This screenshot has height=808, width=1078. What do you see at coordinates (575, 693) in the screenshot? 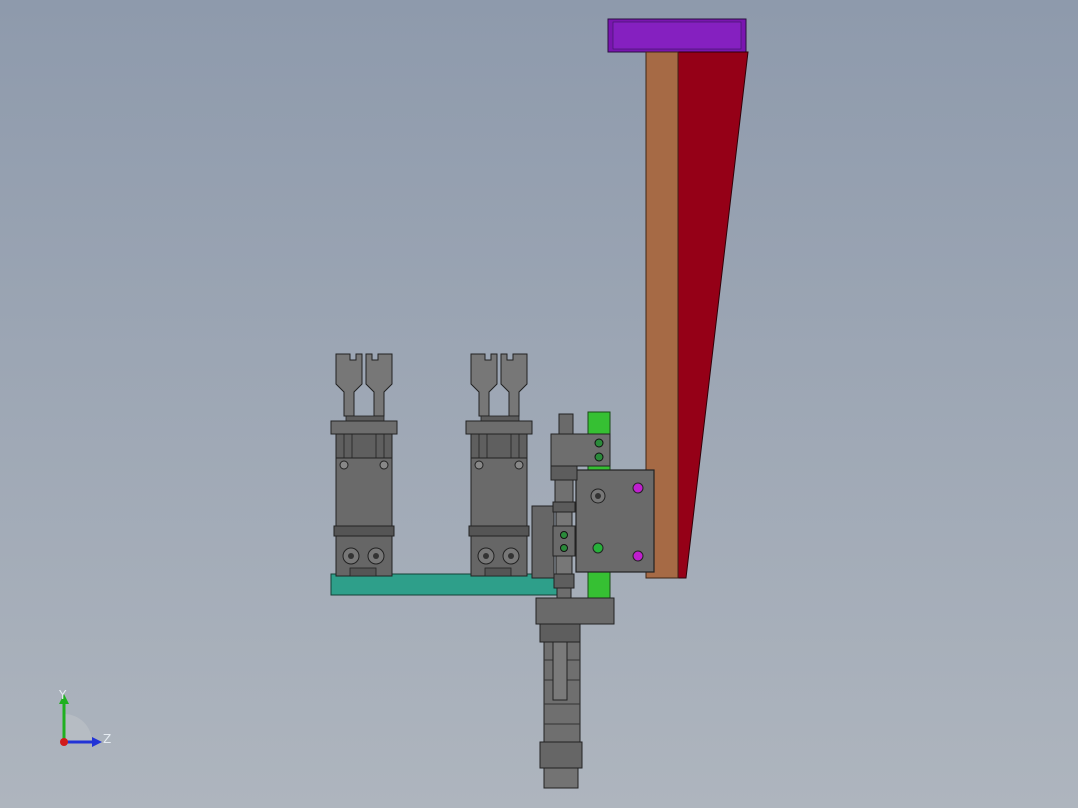
I see `lower-cylinder` at bounding box center [575, 693].